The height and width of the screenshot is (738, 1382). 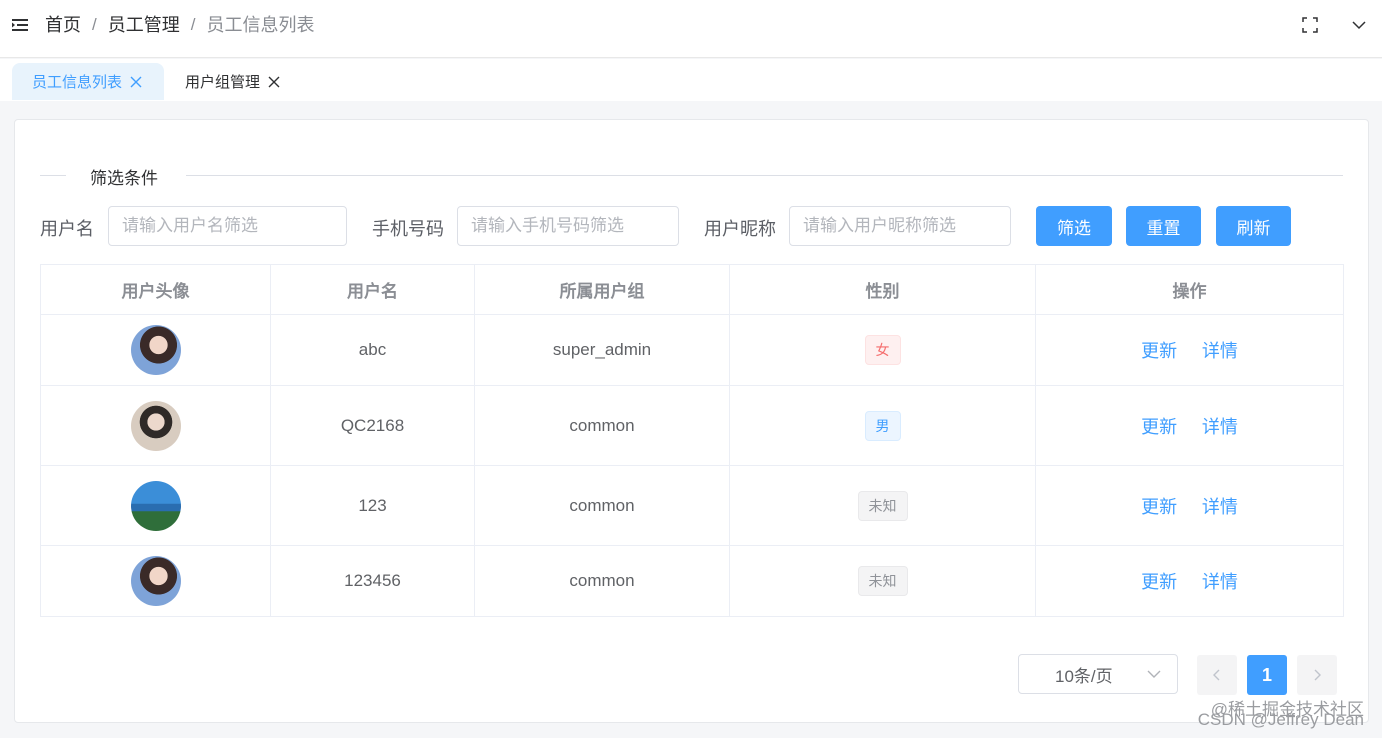 What do you see at coordinates (1280, 719) in the screenshot?
I see `watermark-csdn: CSDN @Jeffrey Dean` at bounding box center [1280, 719].